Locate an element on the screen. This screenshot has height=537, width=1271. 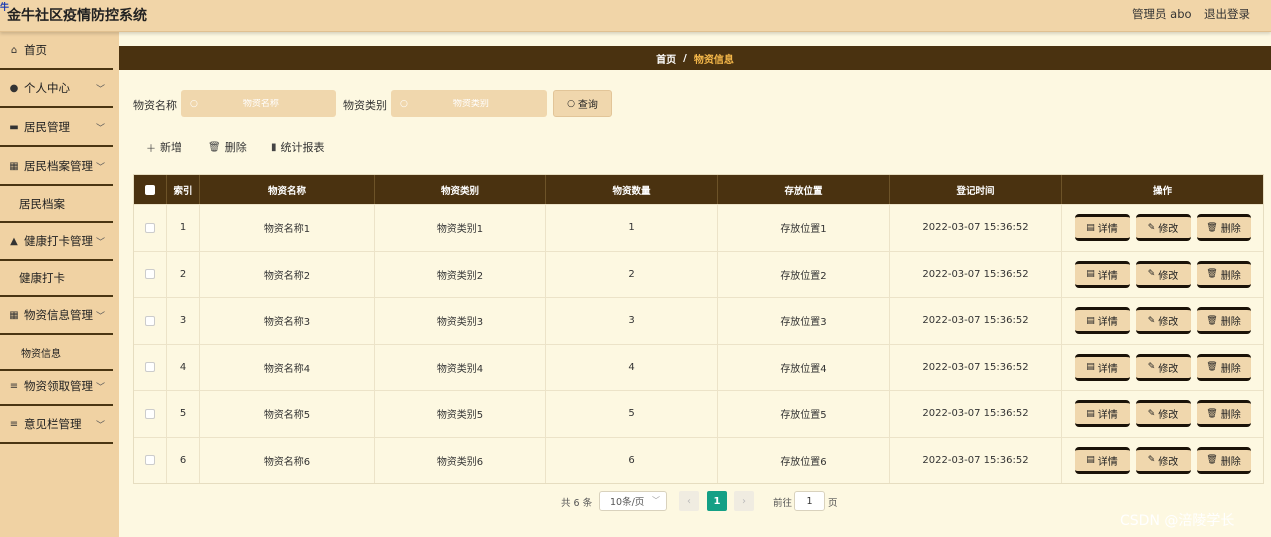
page-size-select: 10条/页 ﹀ is located at coordinates (633, 501).